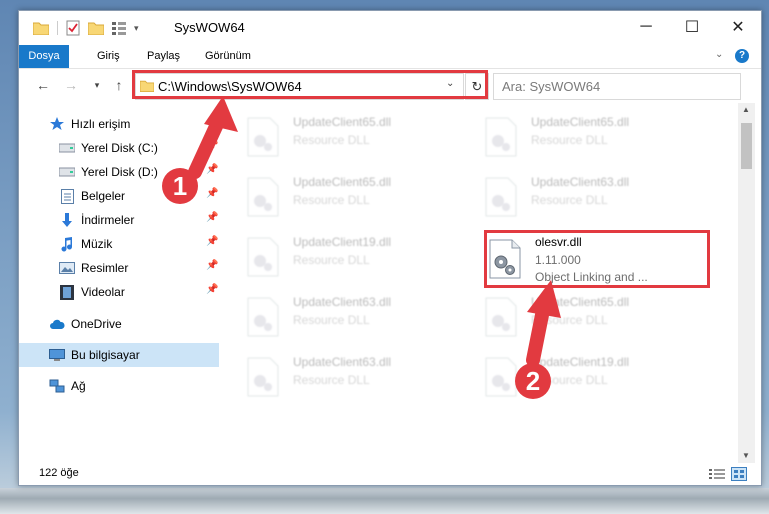 The width and height of the screenshot is (769, 514). I want to click on recent-locations-icon: ▾, so click(97, 85).